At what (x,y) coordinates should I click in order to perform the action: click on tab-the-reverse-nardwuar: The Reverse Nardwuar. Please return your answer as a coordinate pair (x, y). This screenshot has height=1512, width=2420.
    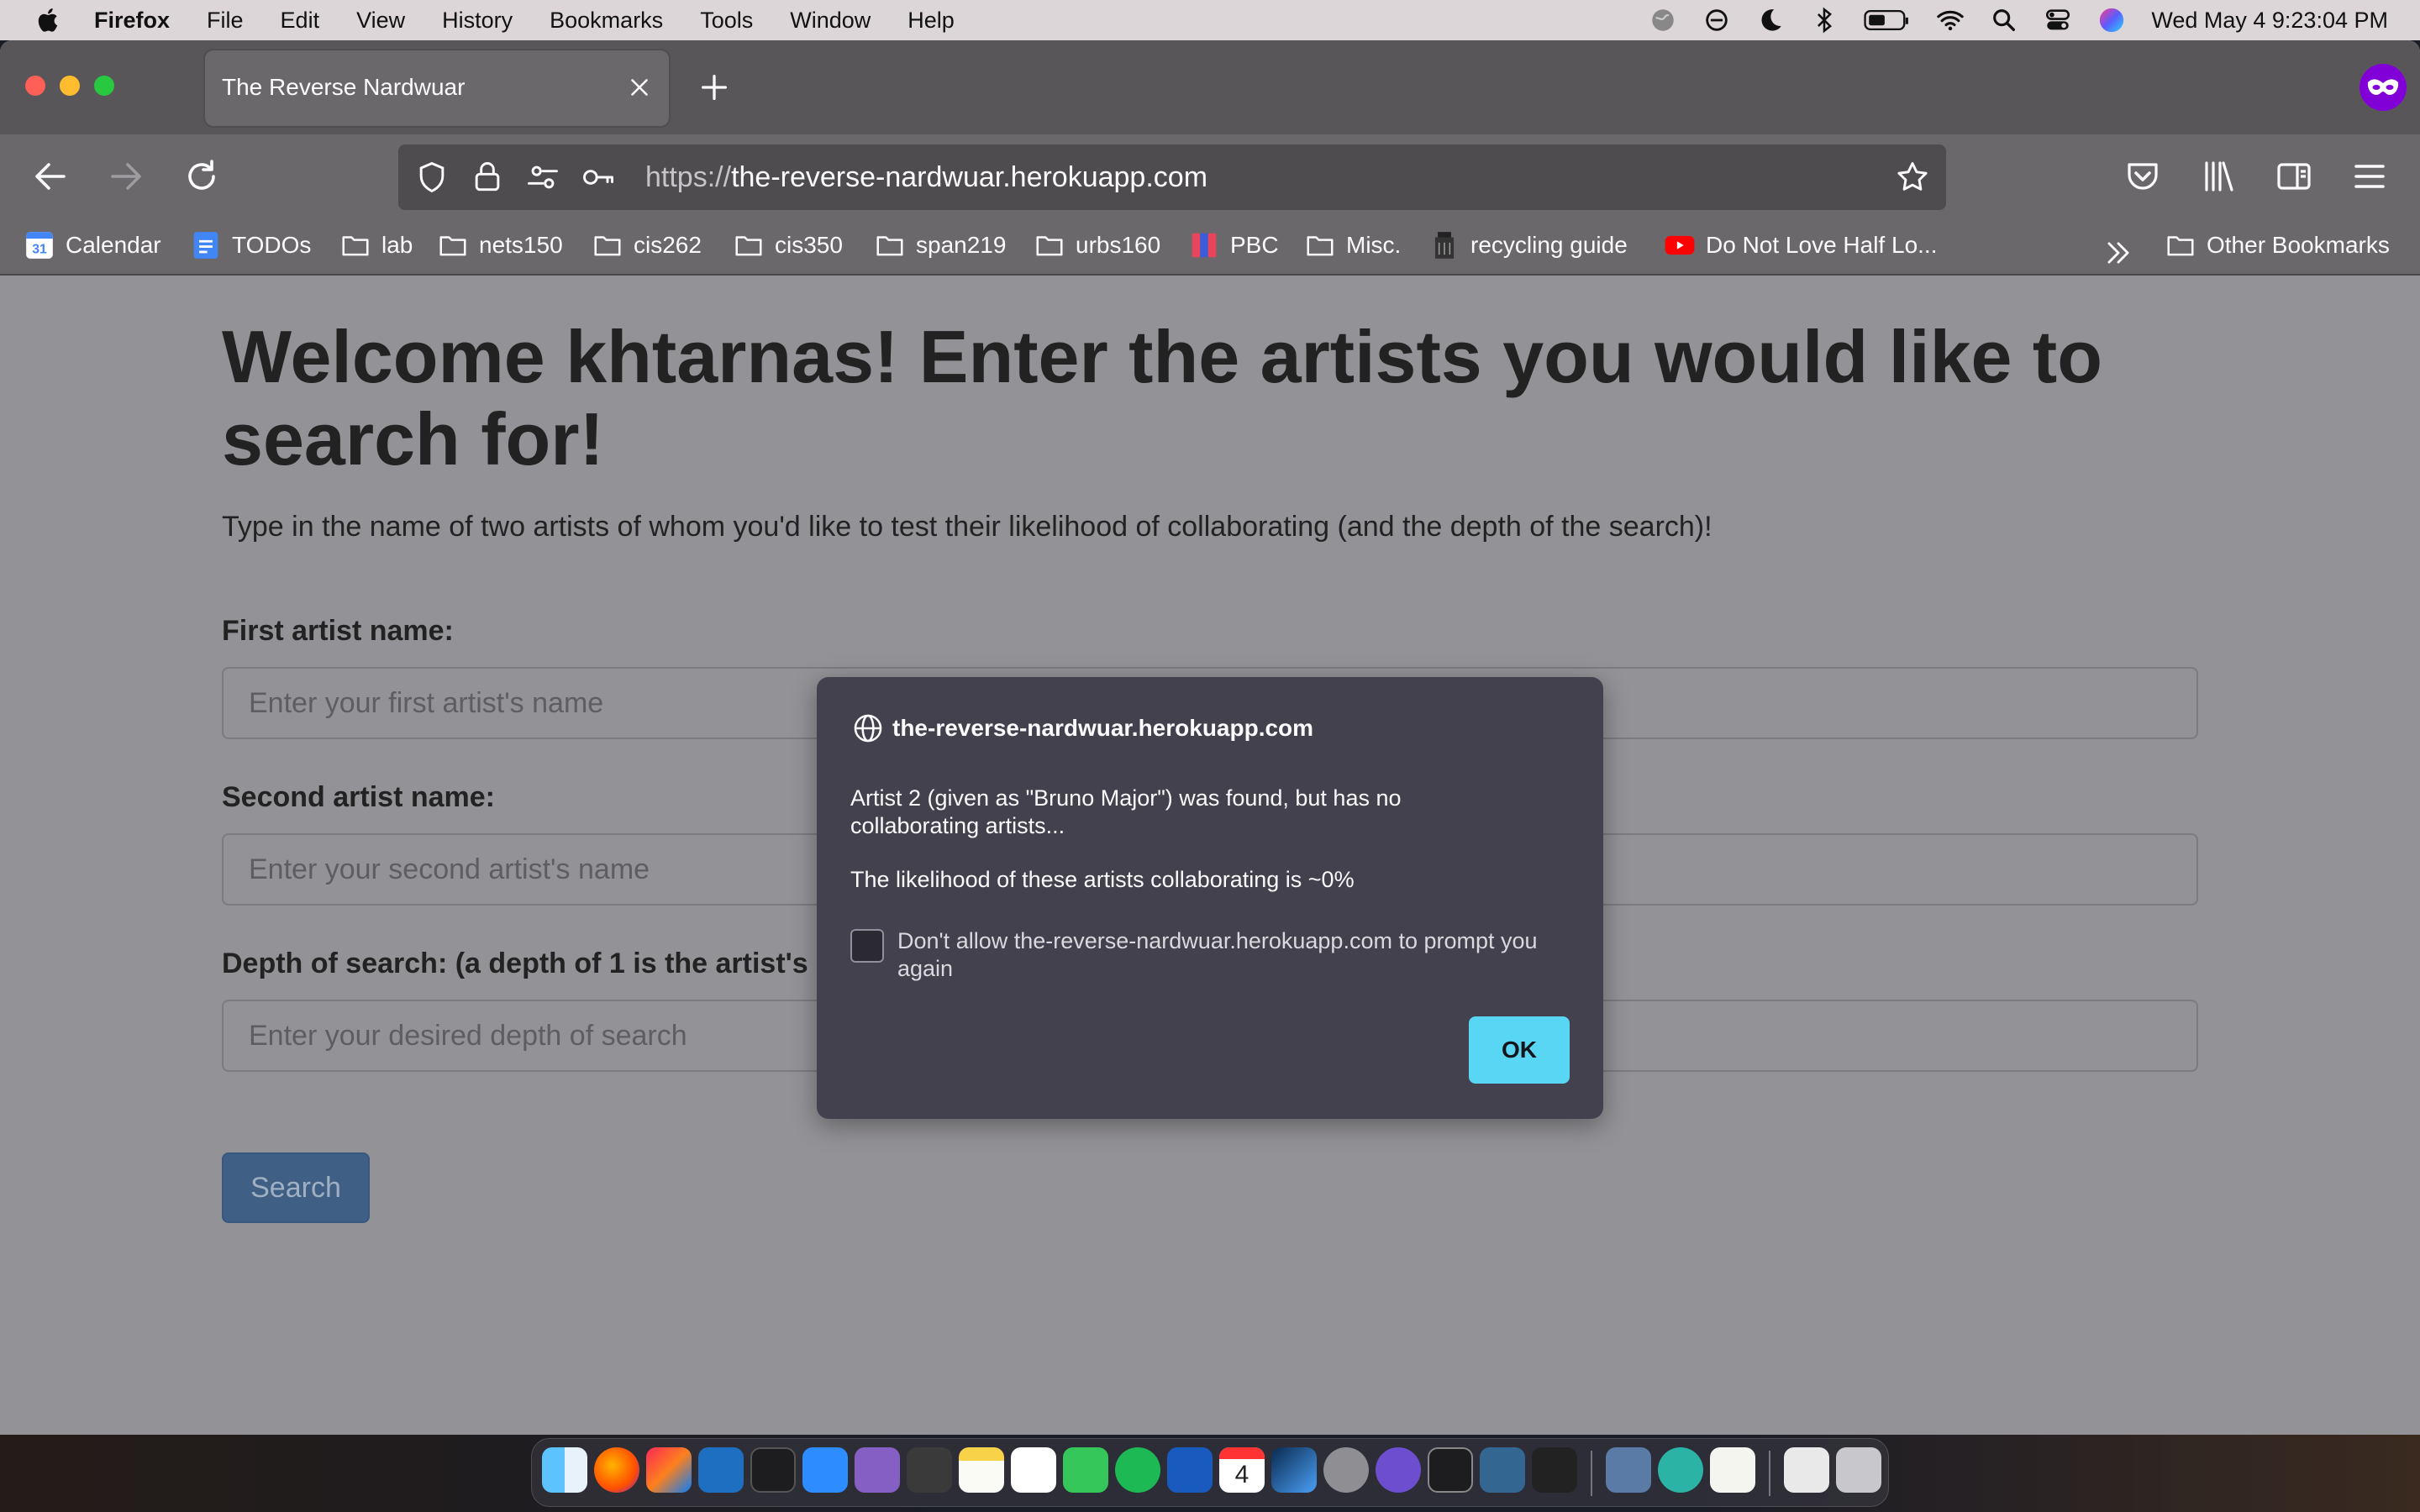
    Looking at the image, I should click on (437, 88).